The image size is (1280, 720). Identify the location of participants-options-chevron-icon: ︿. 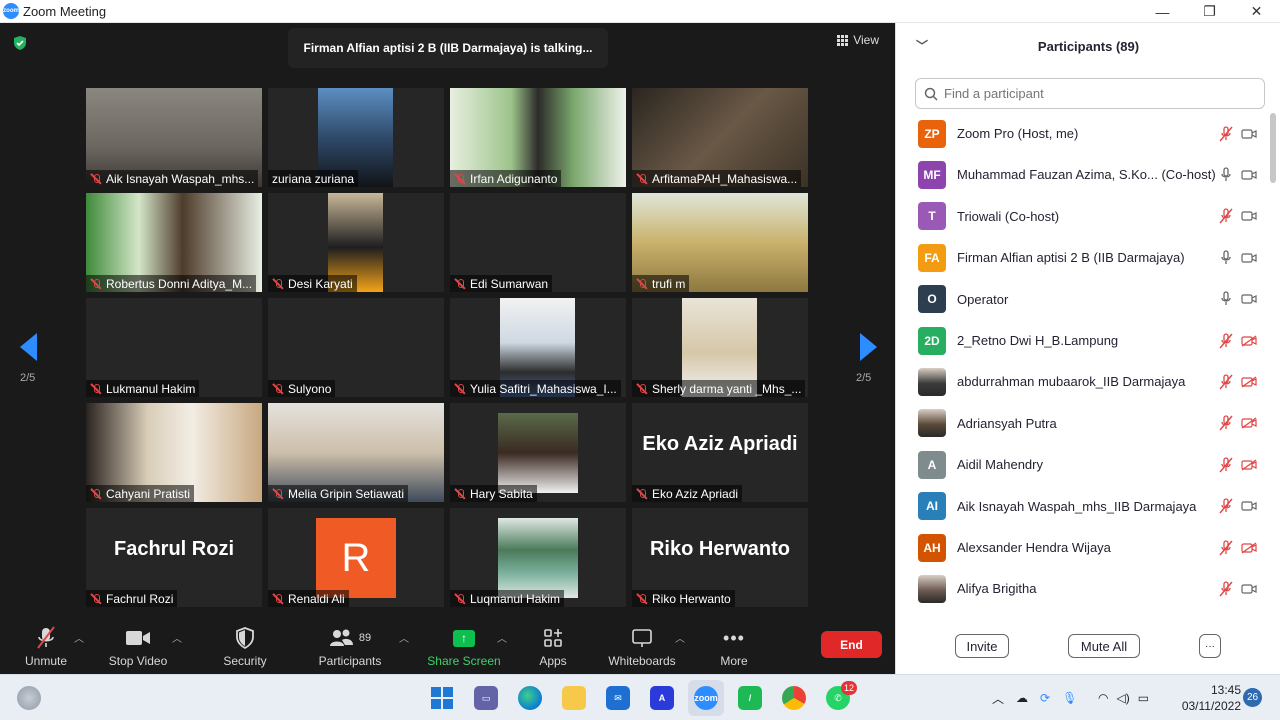
(404, 637).